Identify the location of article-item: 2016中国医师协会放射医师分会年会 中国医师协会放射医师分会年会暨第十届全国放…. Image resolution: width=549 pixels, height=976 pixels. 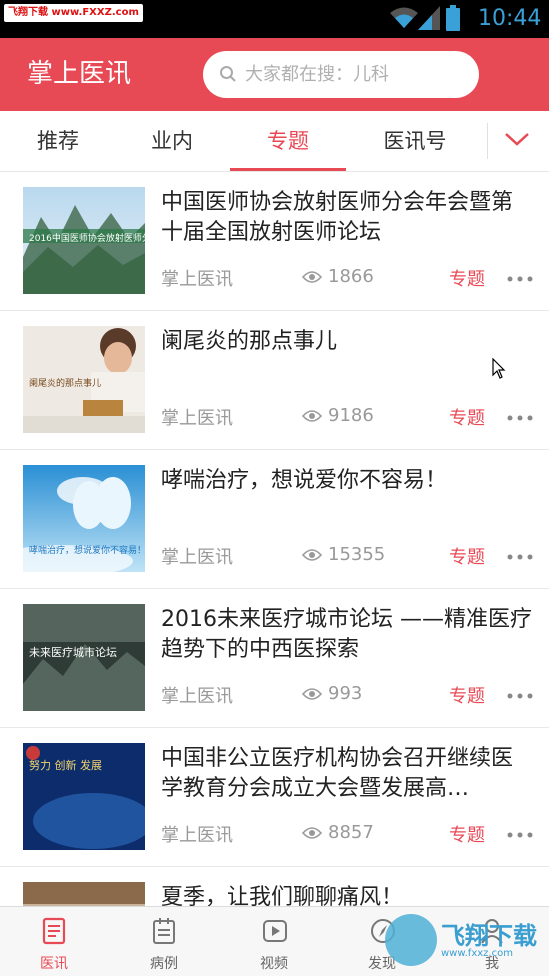
(274, 241).